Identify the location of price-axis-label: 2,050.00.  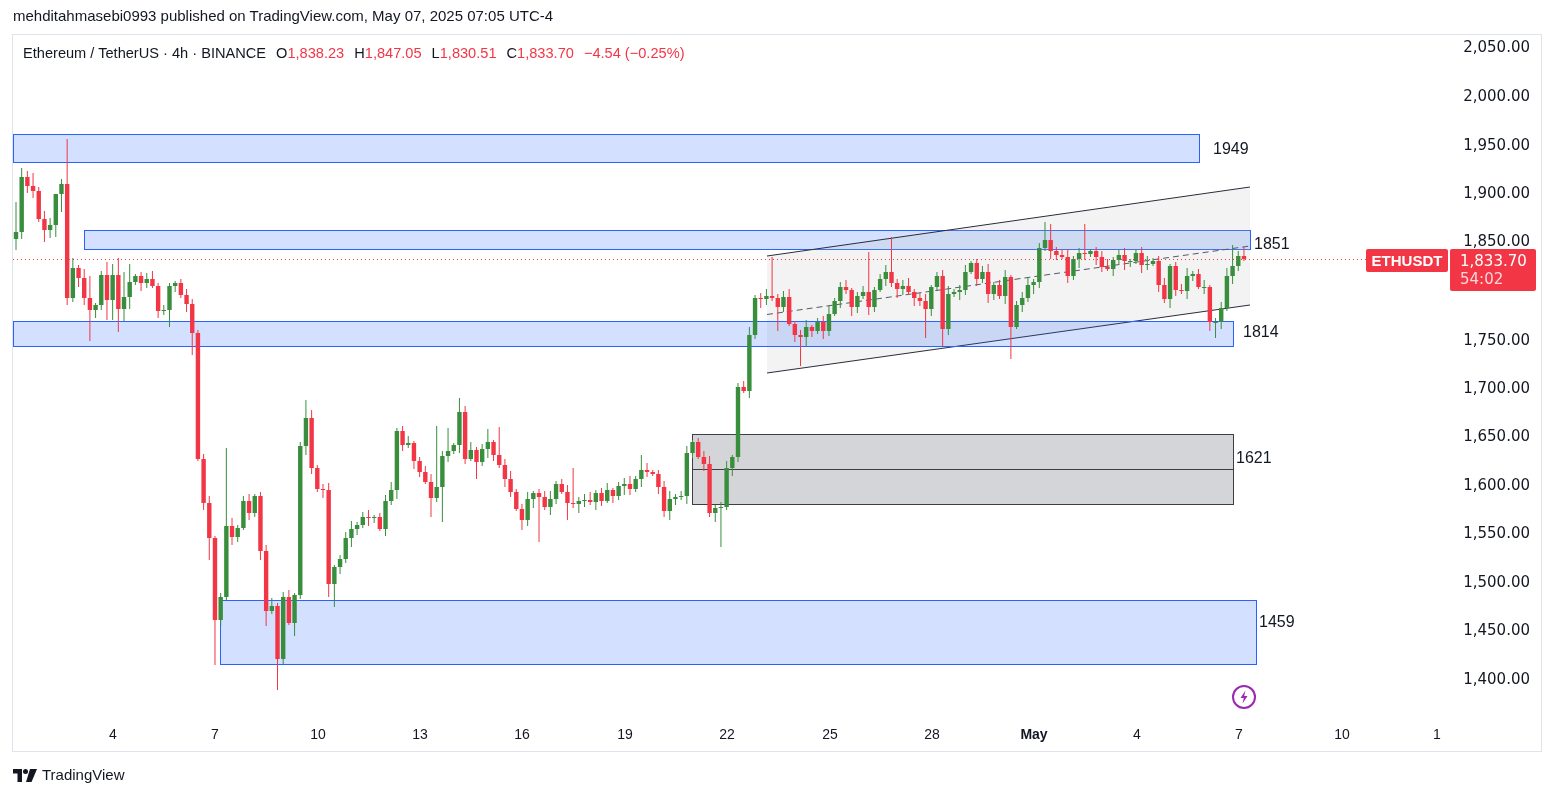
(1496, 47).